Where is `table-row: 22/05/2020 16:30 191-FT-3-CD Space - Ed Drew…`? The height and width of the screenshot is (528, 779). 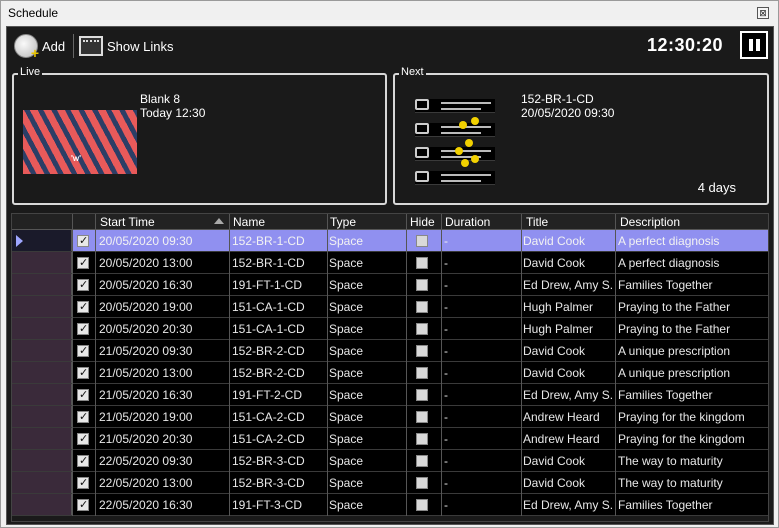 table-row: 22/05/2020 16:30 191-FT-3-CD Space - Ed Drew… is located at coordinates (390, 505).